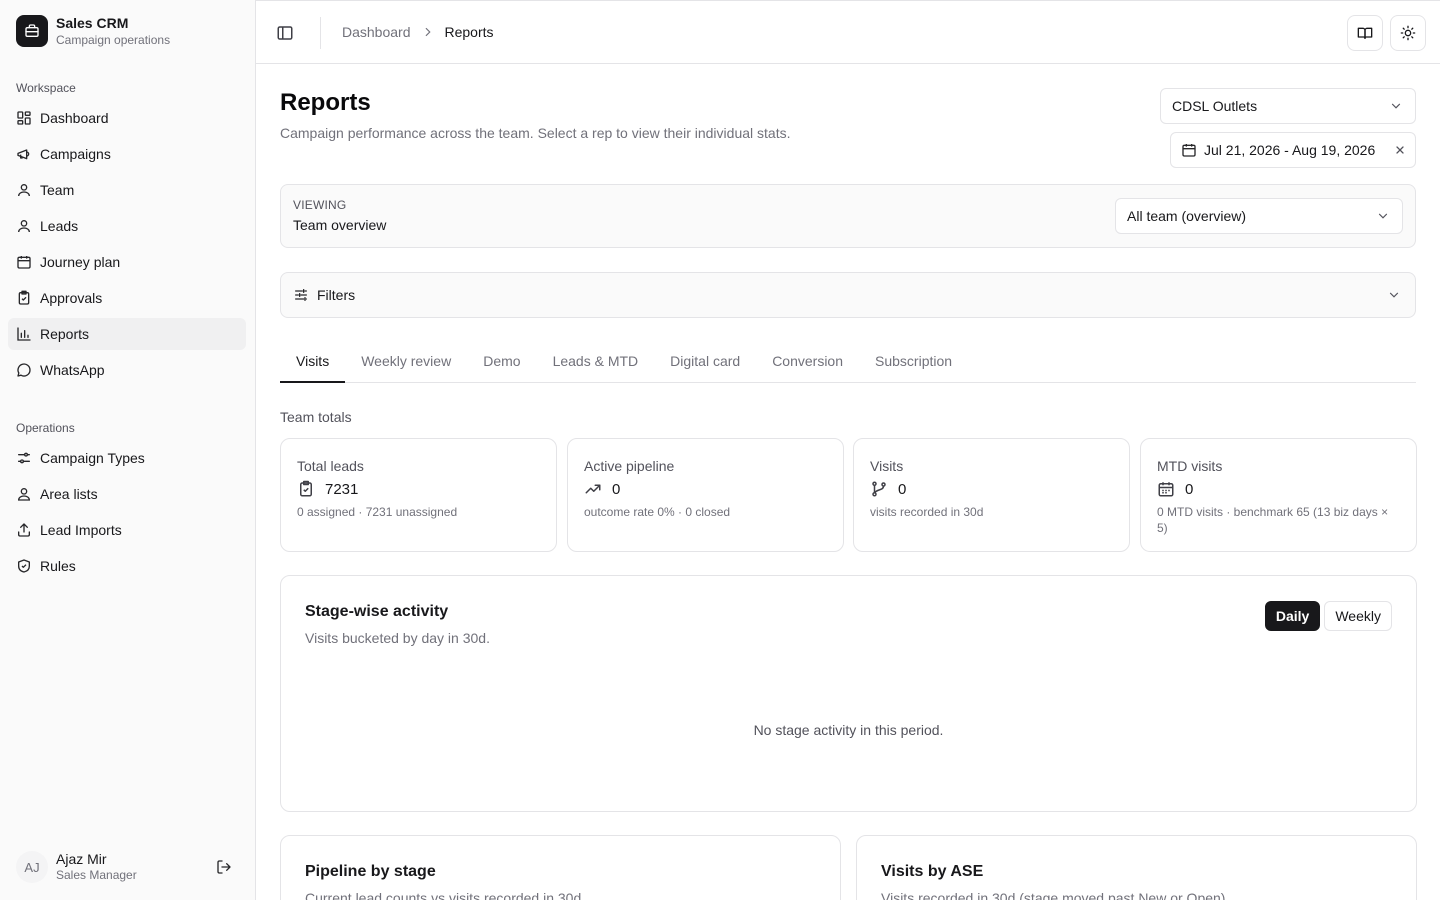 This screenshot has height=900, width=1440. What do you see at coordinates (127, 226) in the screenshot?
I see `sidebar-item-leads: Leads` at bounding box center [127, 226].